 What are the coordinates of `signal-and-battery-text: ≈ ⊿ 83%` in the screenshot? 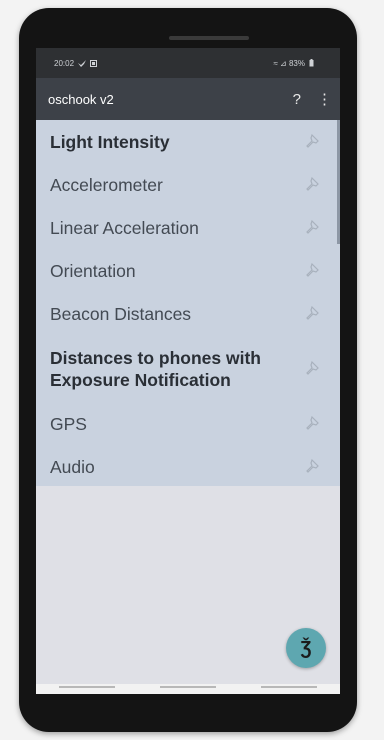 It's located at (289, 63).